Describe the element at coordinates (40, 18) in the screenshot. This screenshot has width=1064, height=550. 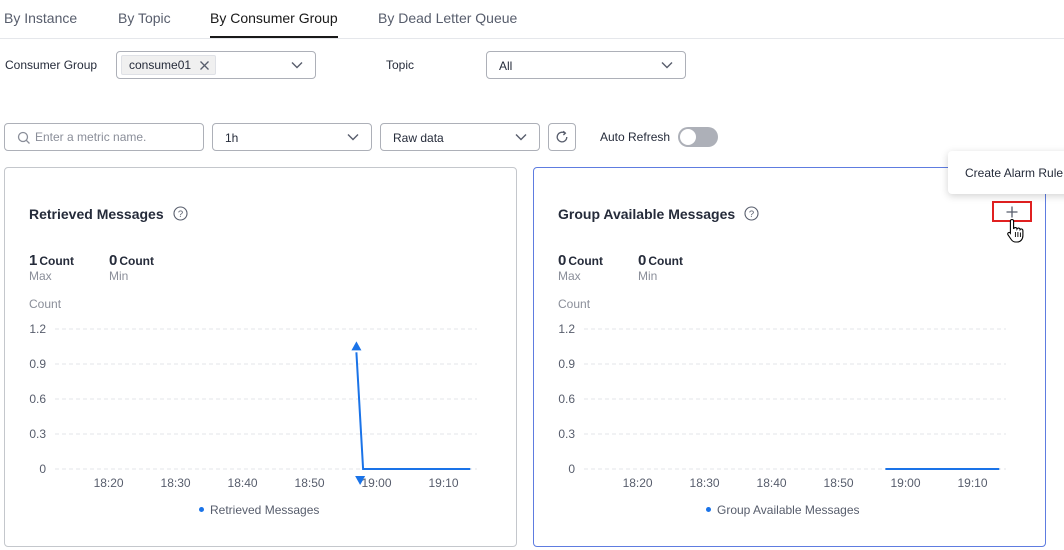
I see `tab-by-instance: By Instance` at that location.